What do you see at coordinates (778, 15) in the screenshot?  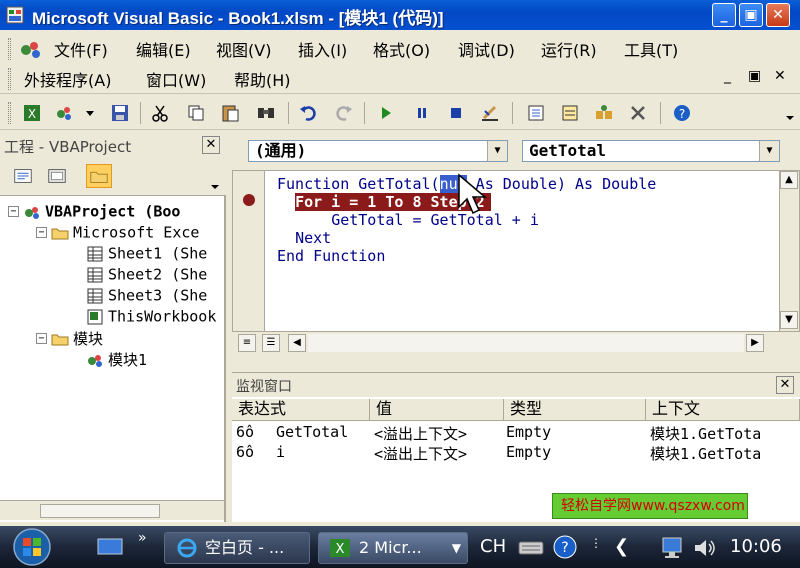 I see `close-button: ✕` at bounding box center [778, 15].